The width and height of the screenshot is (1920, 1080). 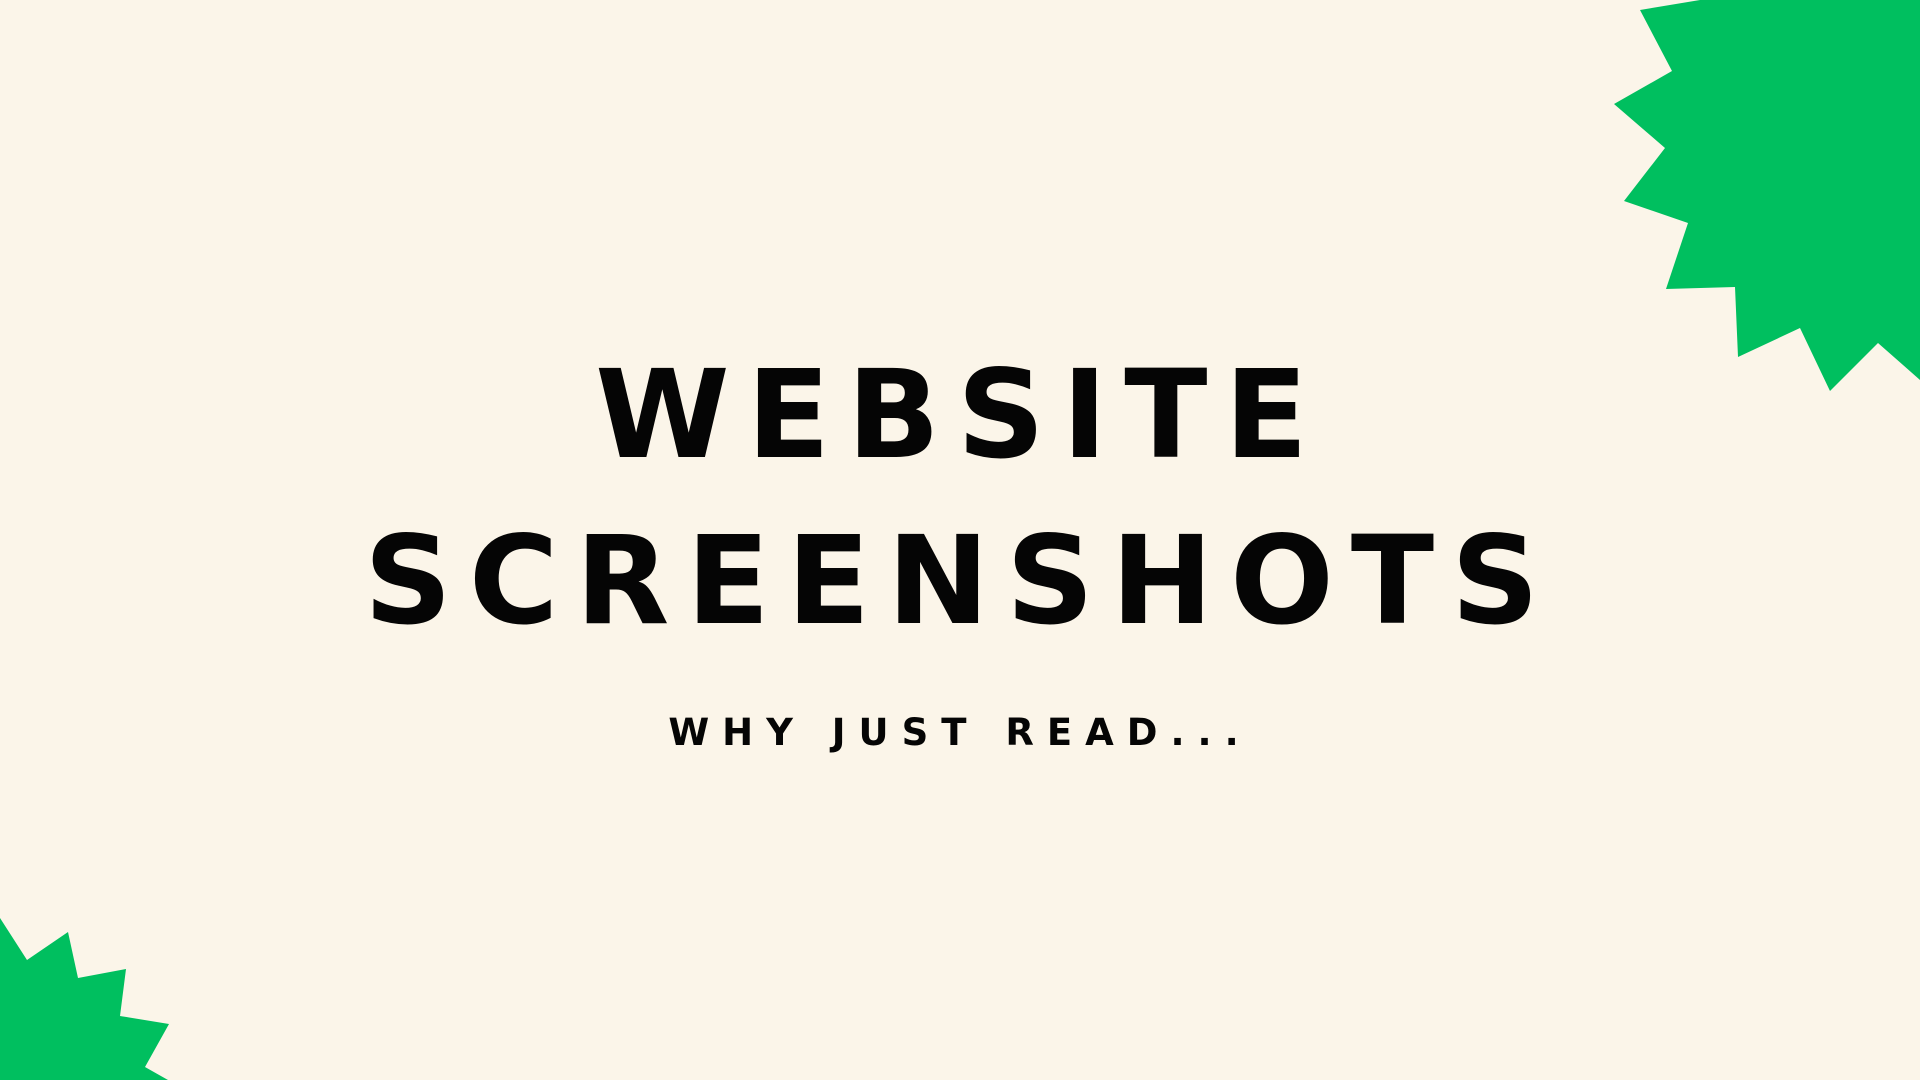 I want to click on bottom-left-starburst-shape, so click(x=84, y=999).